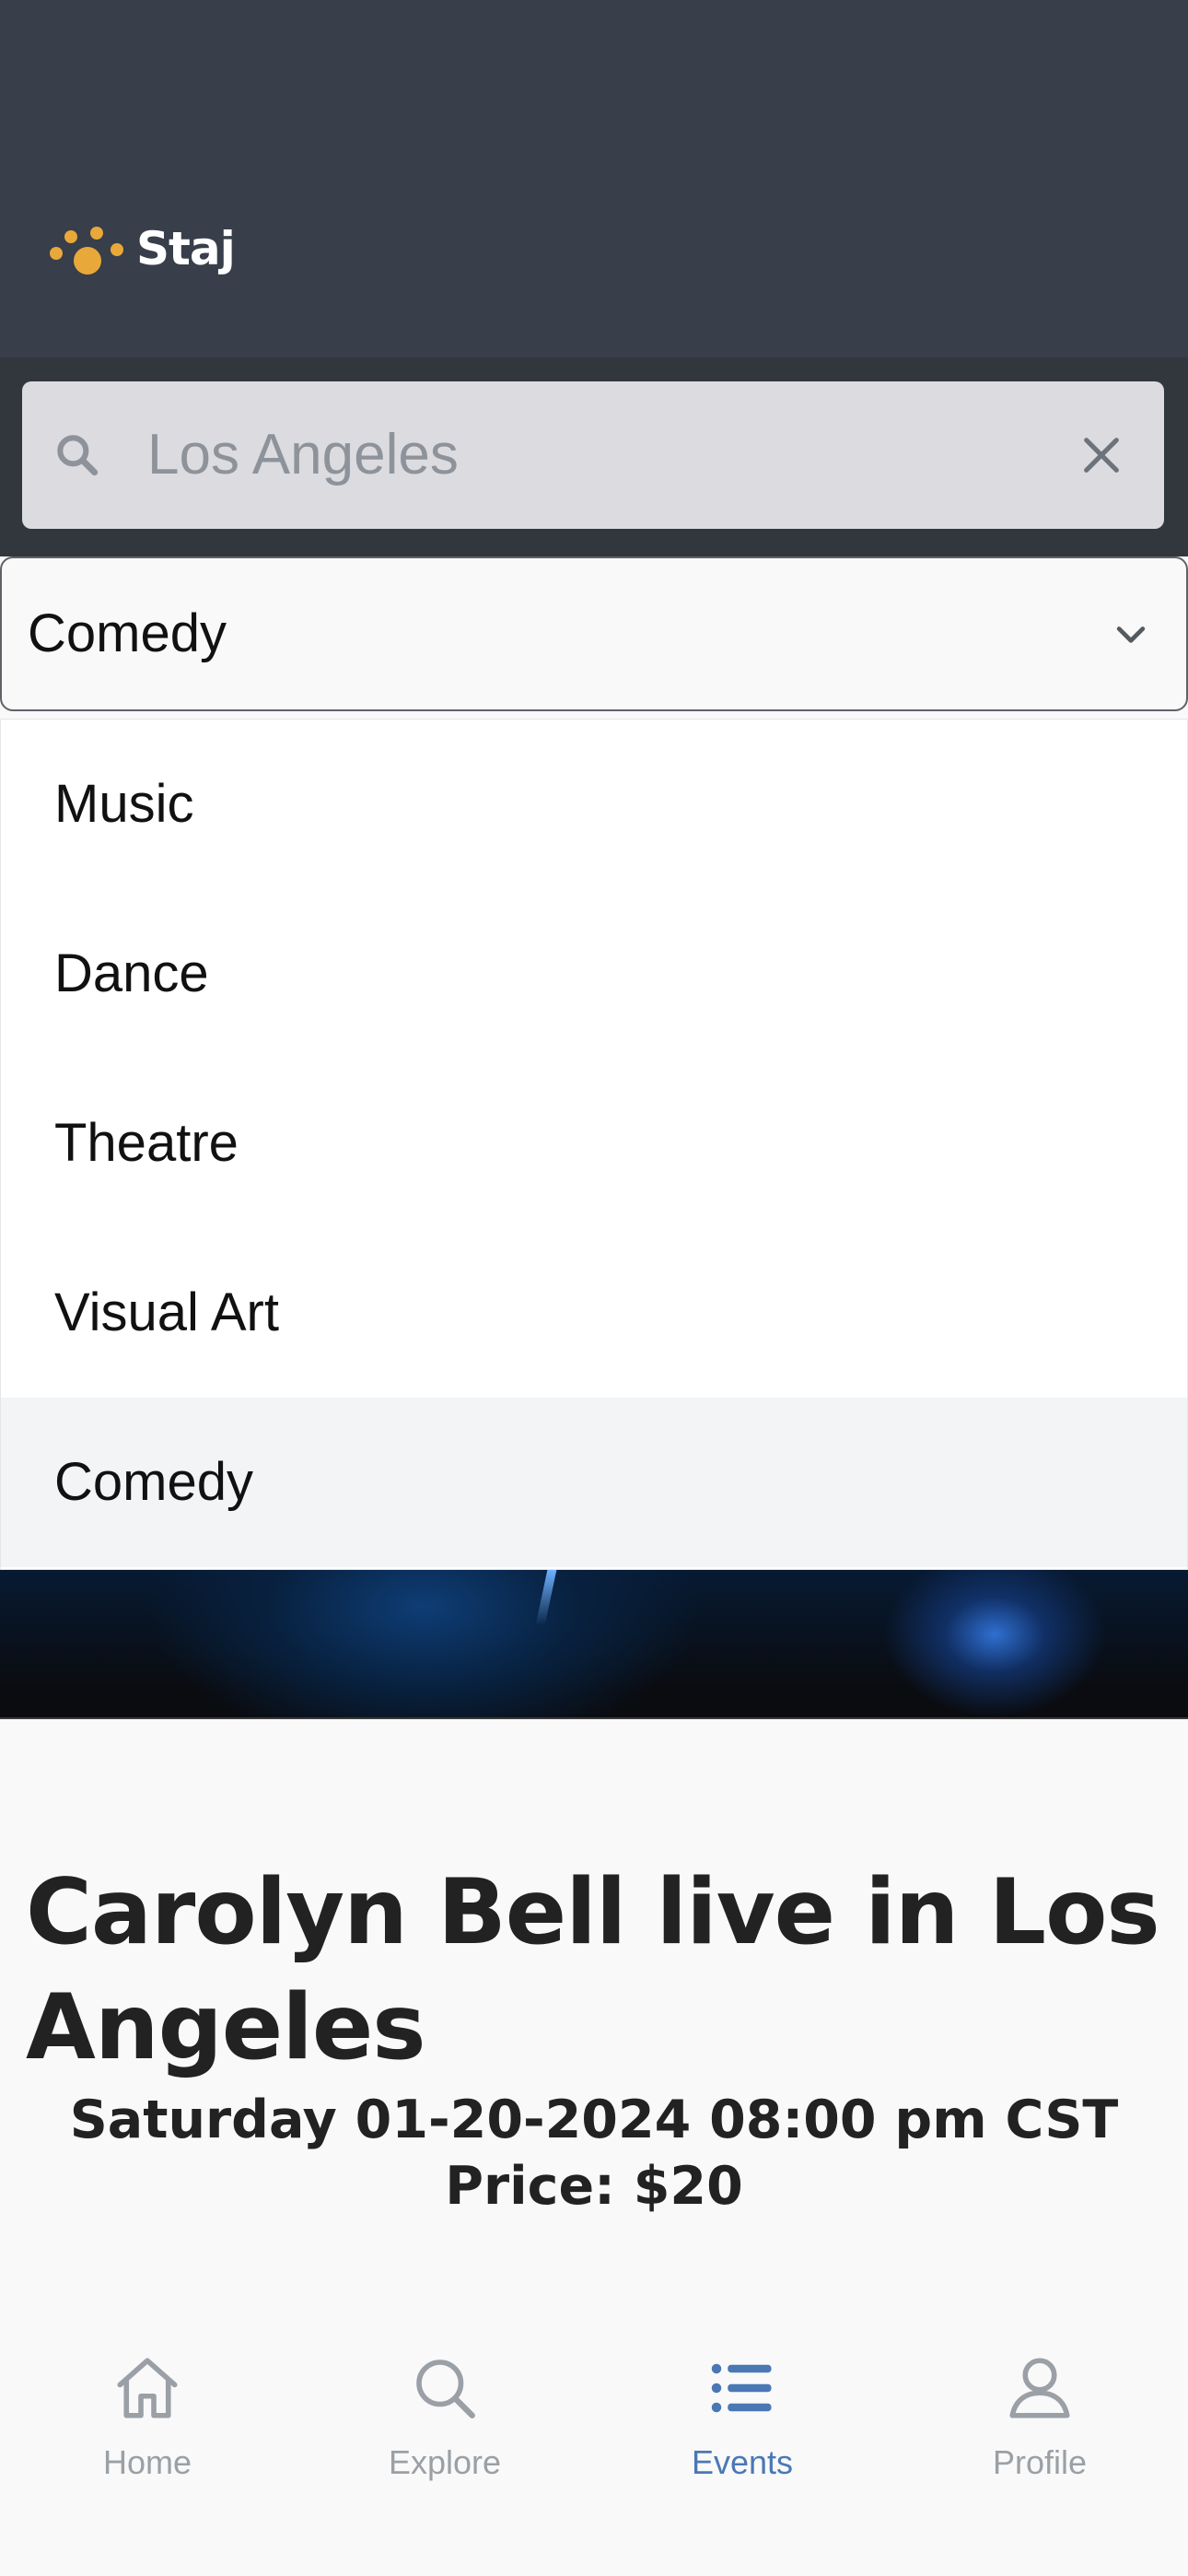  What do you see at coordinates (594, 2450) in the screenshot?
I see `bottom-tab-bar: Home Explore Events Profile` at bounding box center [594, 2450].